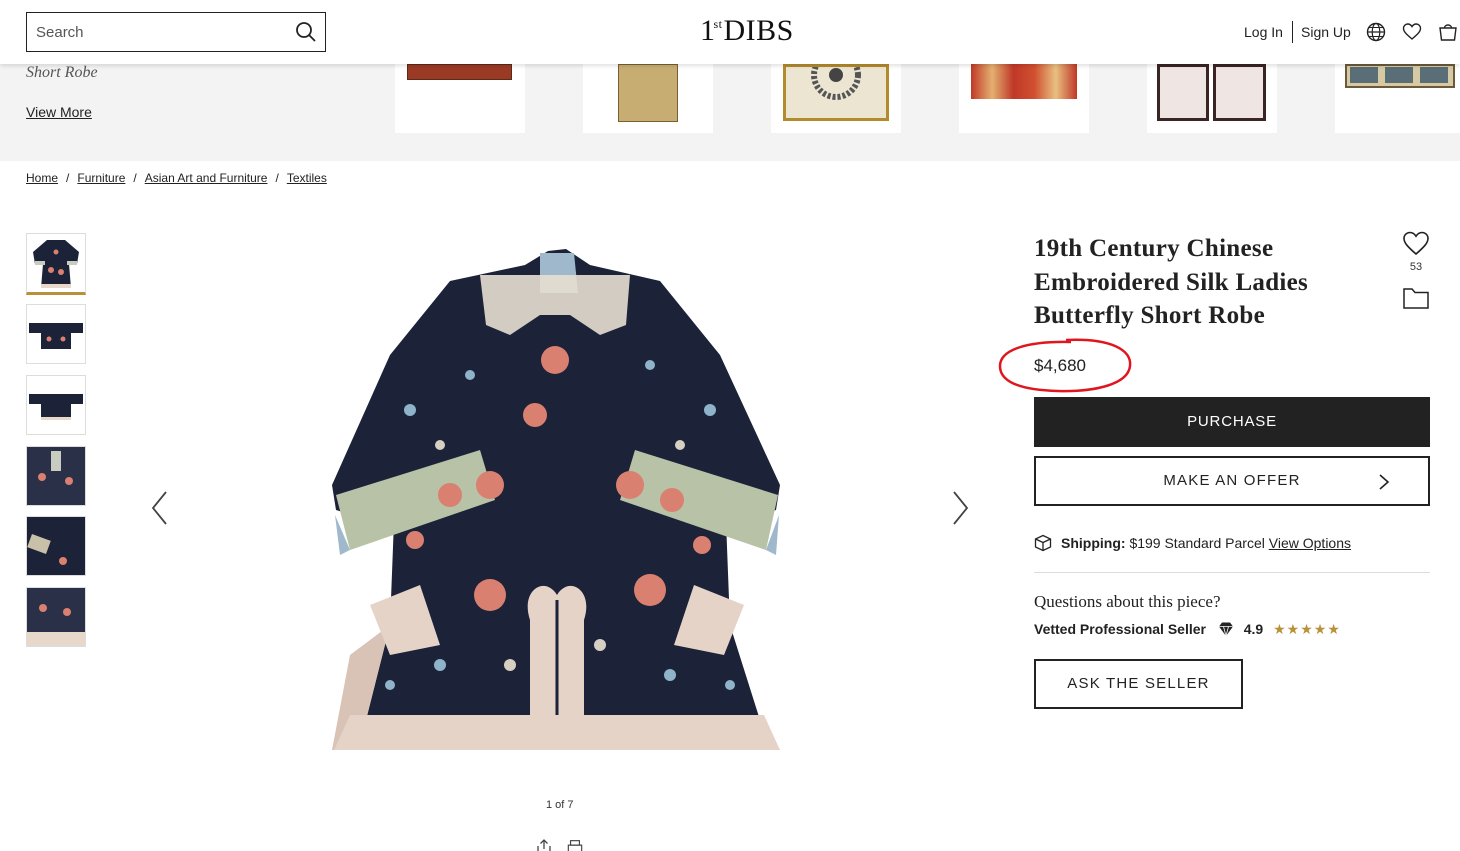 The width and height of the screenshot is (1460, 851). What do you see at coordinates (160, 508) in the screenshot?
I see `previous-image-arrow` at bounding box center [160, 508].